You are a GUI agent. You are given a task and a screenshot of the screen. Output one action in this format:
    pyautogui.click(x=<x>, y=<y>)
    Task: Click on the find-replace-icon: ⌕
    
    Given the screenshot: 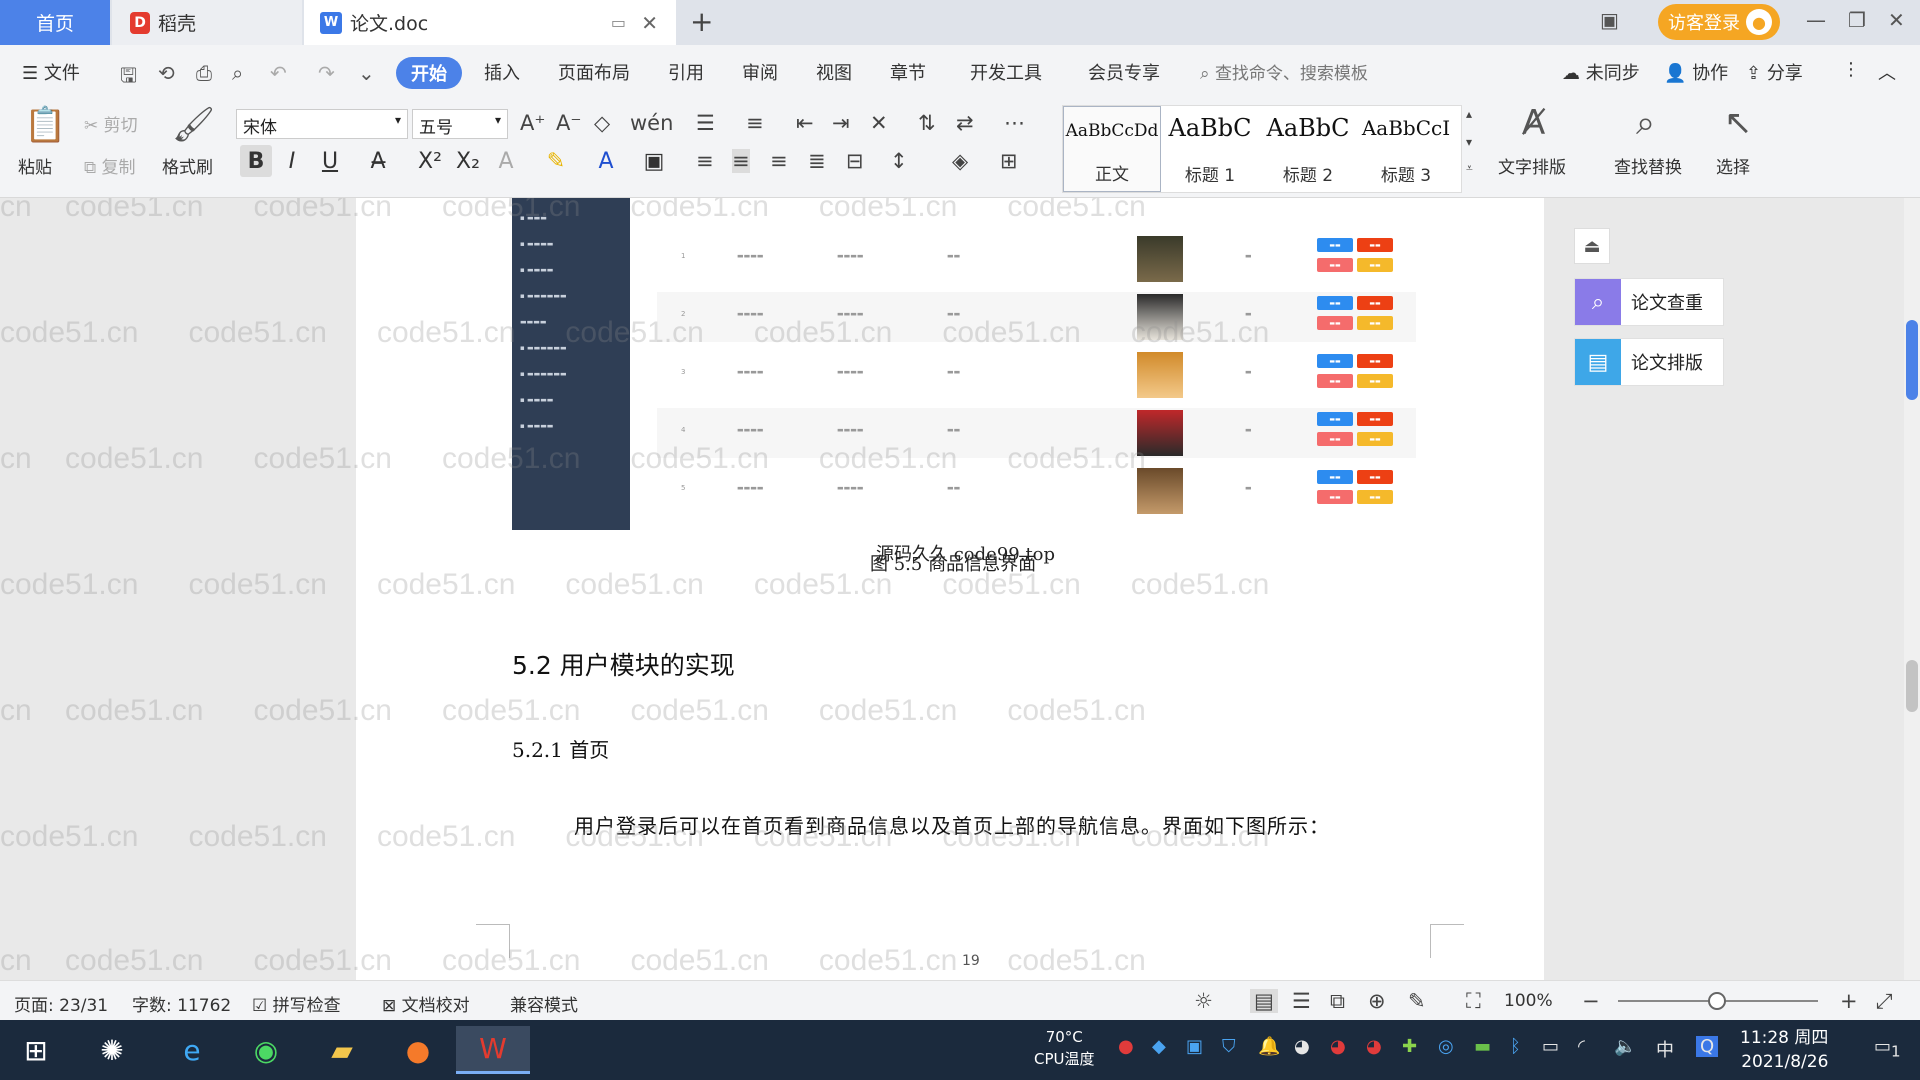 What is the action you would take?
    pyautogui.click(x=1645, y=123)
    